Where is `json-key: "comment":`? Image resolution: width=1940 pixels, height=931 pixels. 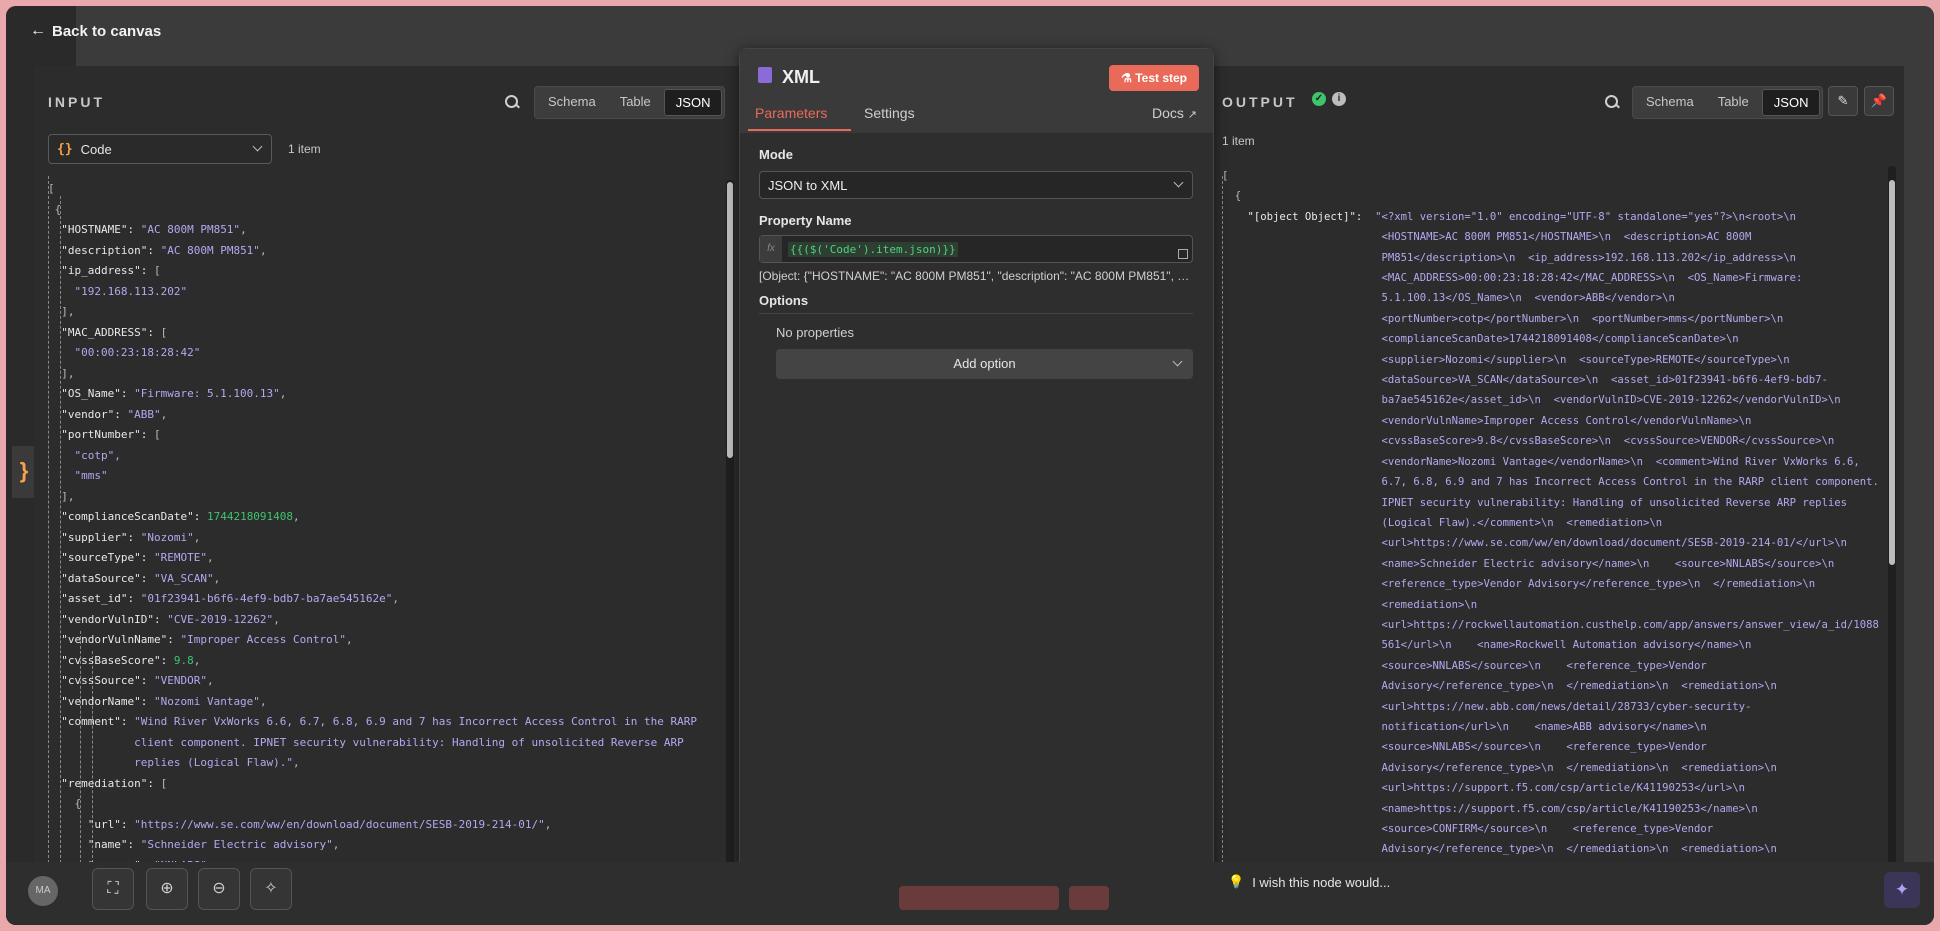 json-key: "comment": is located at coordinates (91, 721).